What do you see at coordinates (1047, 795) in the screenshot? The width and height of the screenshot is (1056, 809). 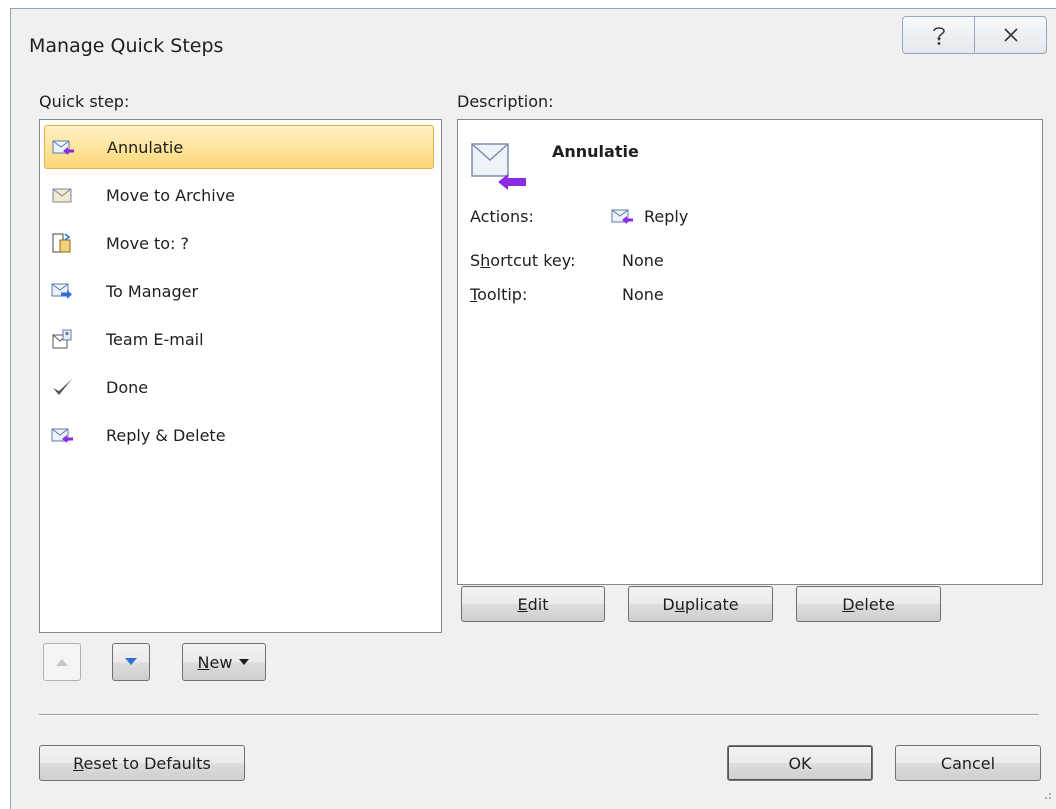 I see `resize-grip-icon` at bounding box center [1047, 795].